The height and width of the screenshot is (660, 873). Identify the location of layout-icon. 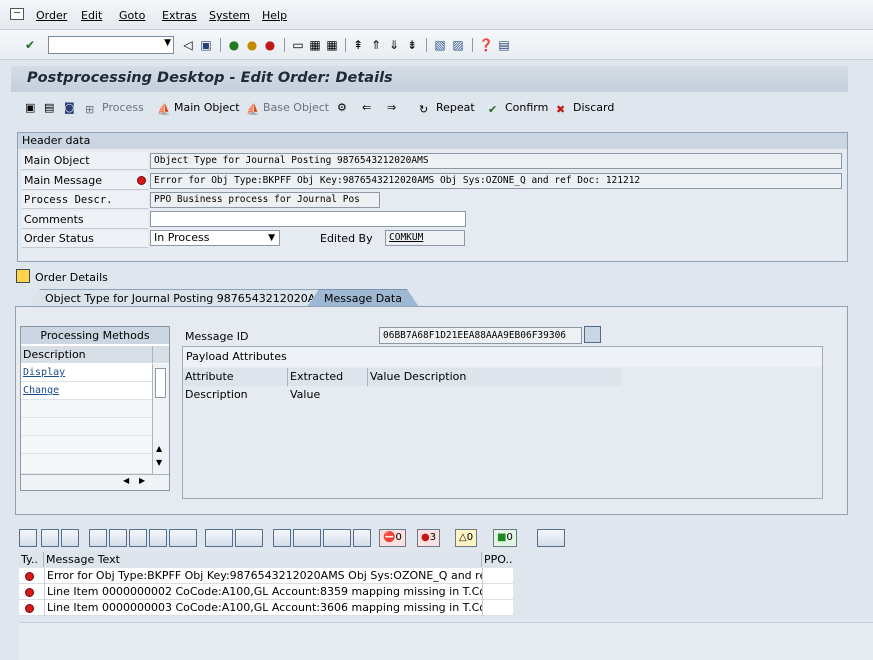
(362, 538).